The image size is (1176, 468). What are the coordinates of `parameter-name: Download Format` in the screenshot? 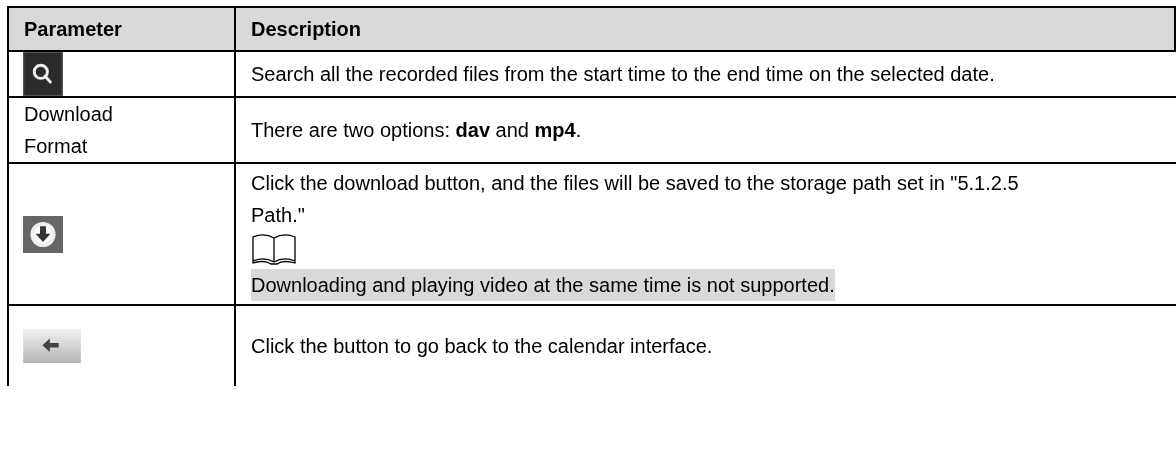 It's located at (68, 130).